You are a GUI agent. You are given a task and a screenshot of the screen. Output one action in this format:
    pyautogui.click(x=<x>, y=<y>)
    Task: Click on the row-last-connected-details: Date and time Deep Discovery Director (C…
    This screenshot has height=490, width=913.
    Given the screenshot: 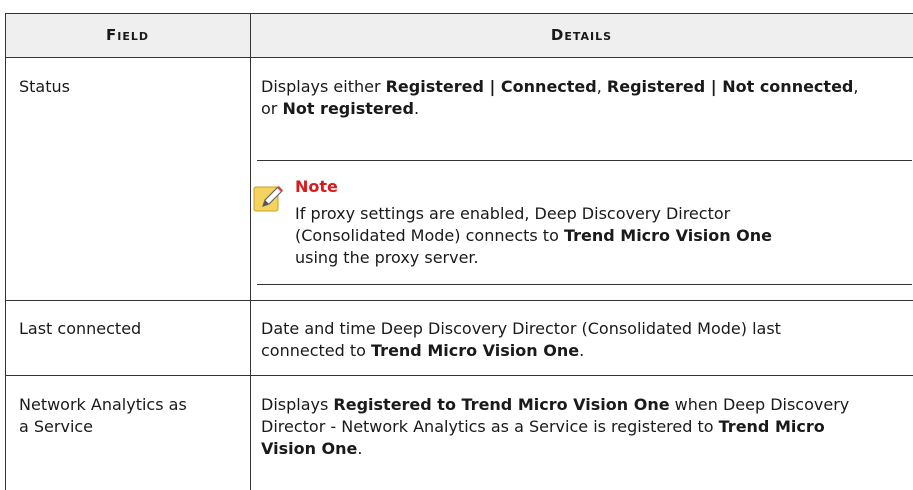 What is the action you would take?
    pyautogui.click(x=521, y=339)
    